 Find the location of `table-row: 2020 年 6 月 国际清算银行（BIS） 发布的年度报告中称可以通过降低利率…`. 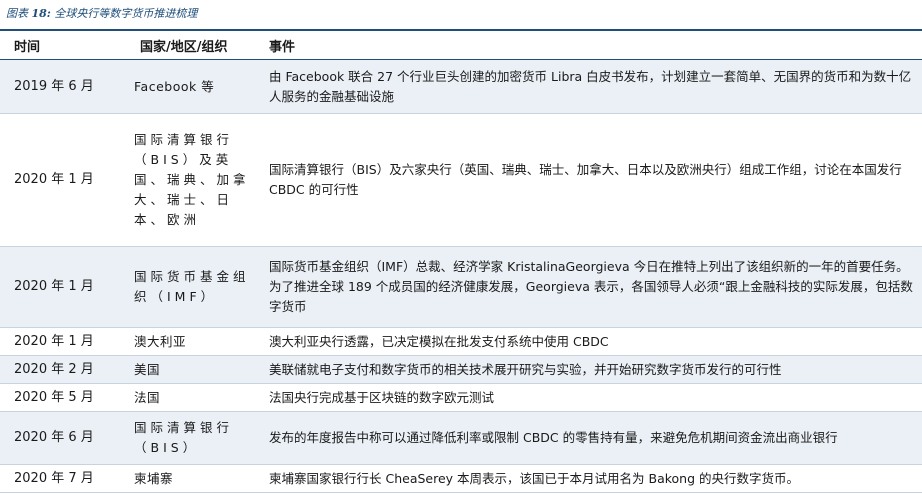

table-row: 2020 年 6 月 国际清算银行（BIS） 发布的年度报告中称可以通过降低利率… is located at coordinates (461, 438).